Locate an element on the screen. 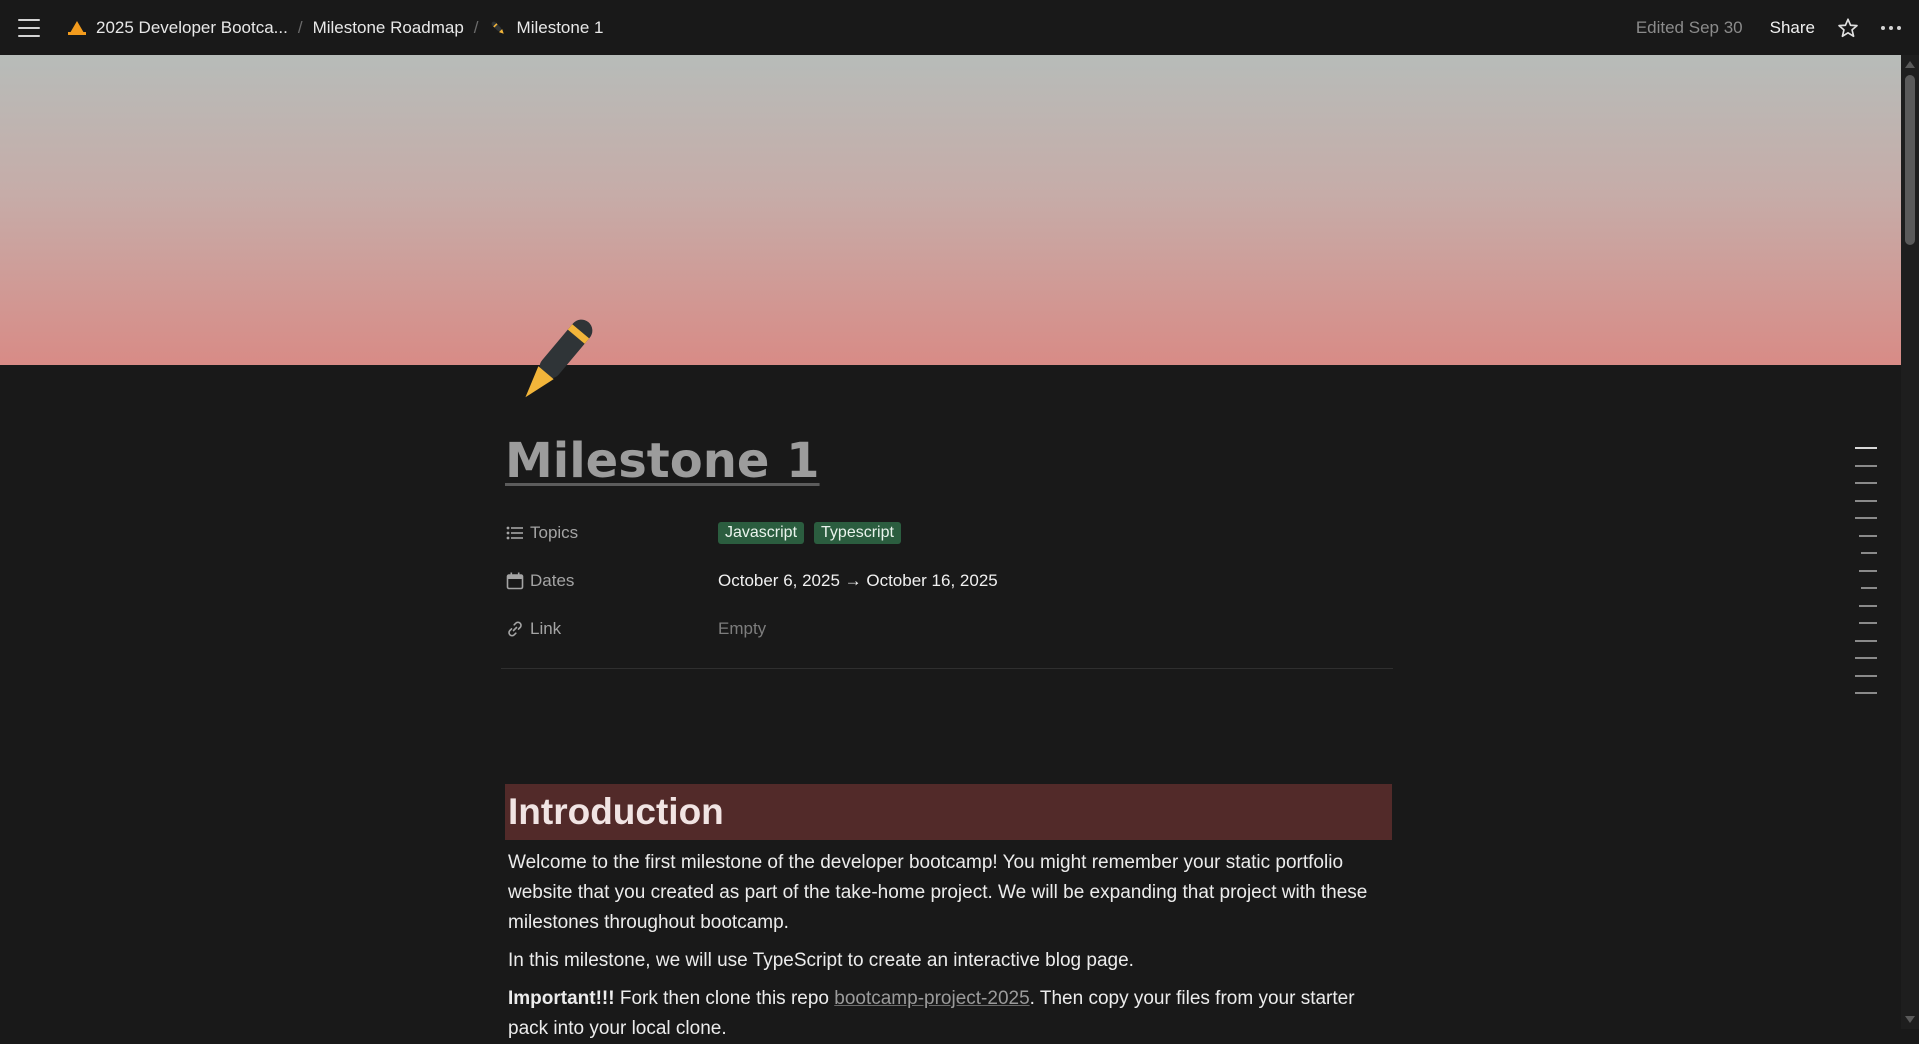 The image size is (1919, 1044). scroll-up-arrow is located at coordinates (1910, 64).